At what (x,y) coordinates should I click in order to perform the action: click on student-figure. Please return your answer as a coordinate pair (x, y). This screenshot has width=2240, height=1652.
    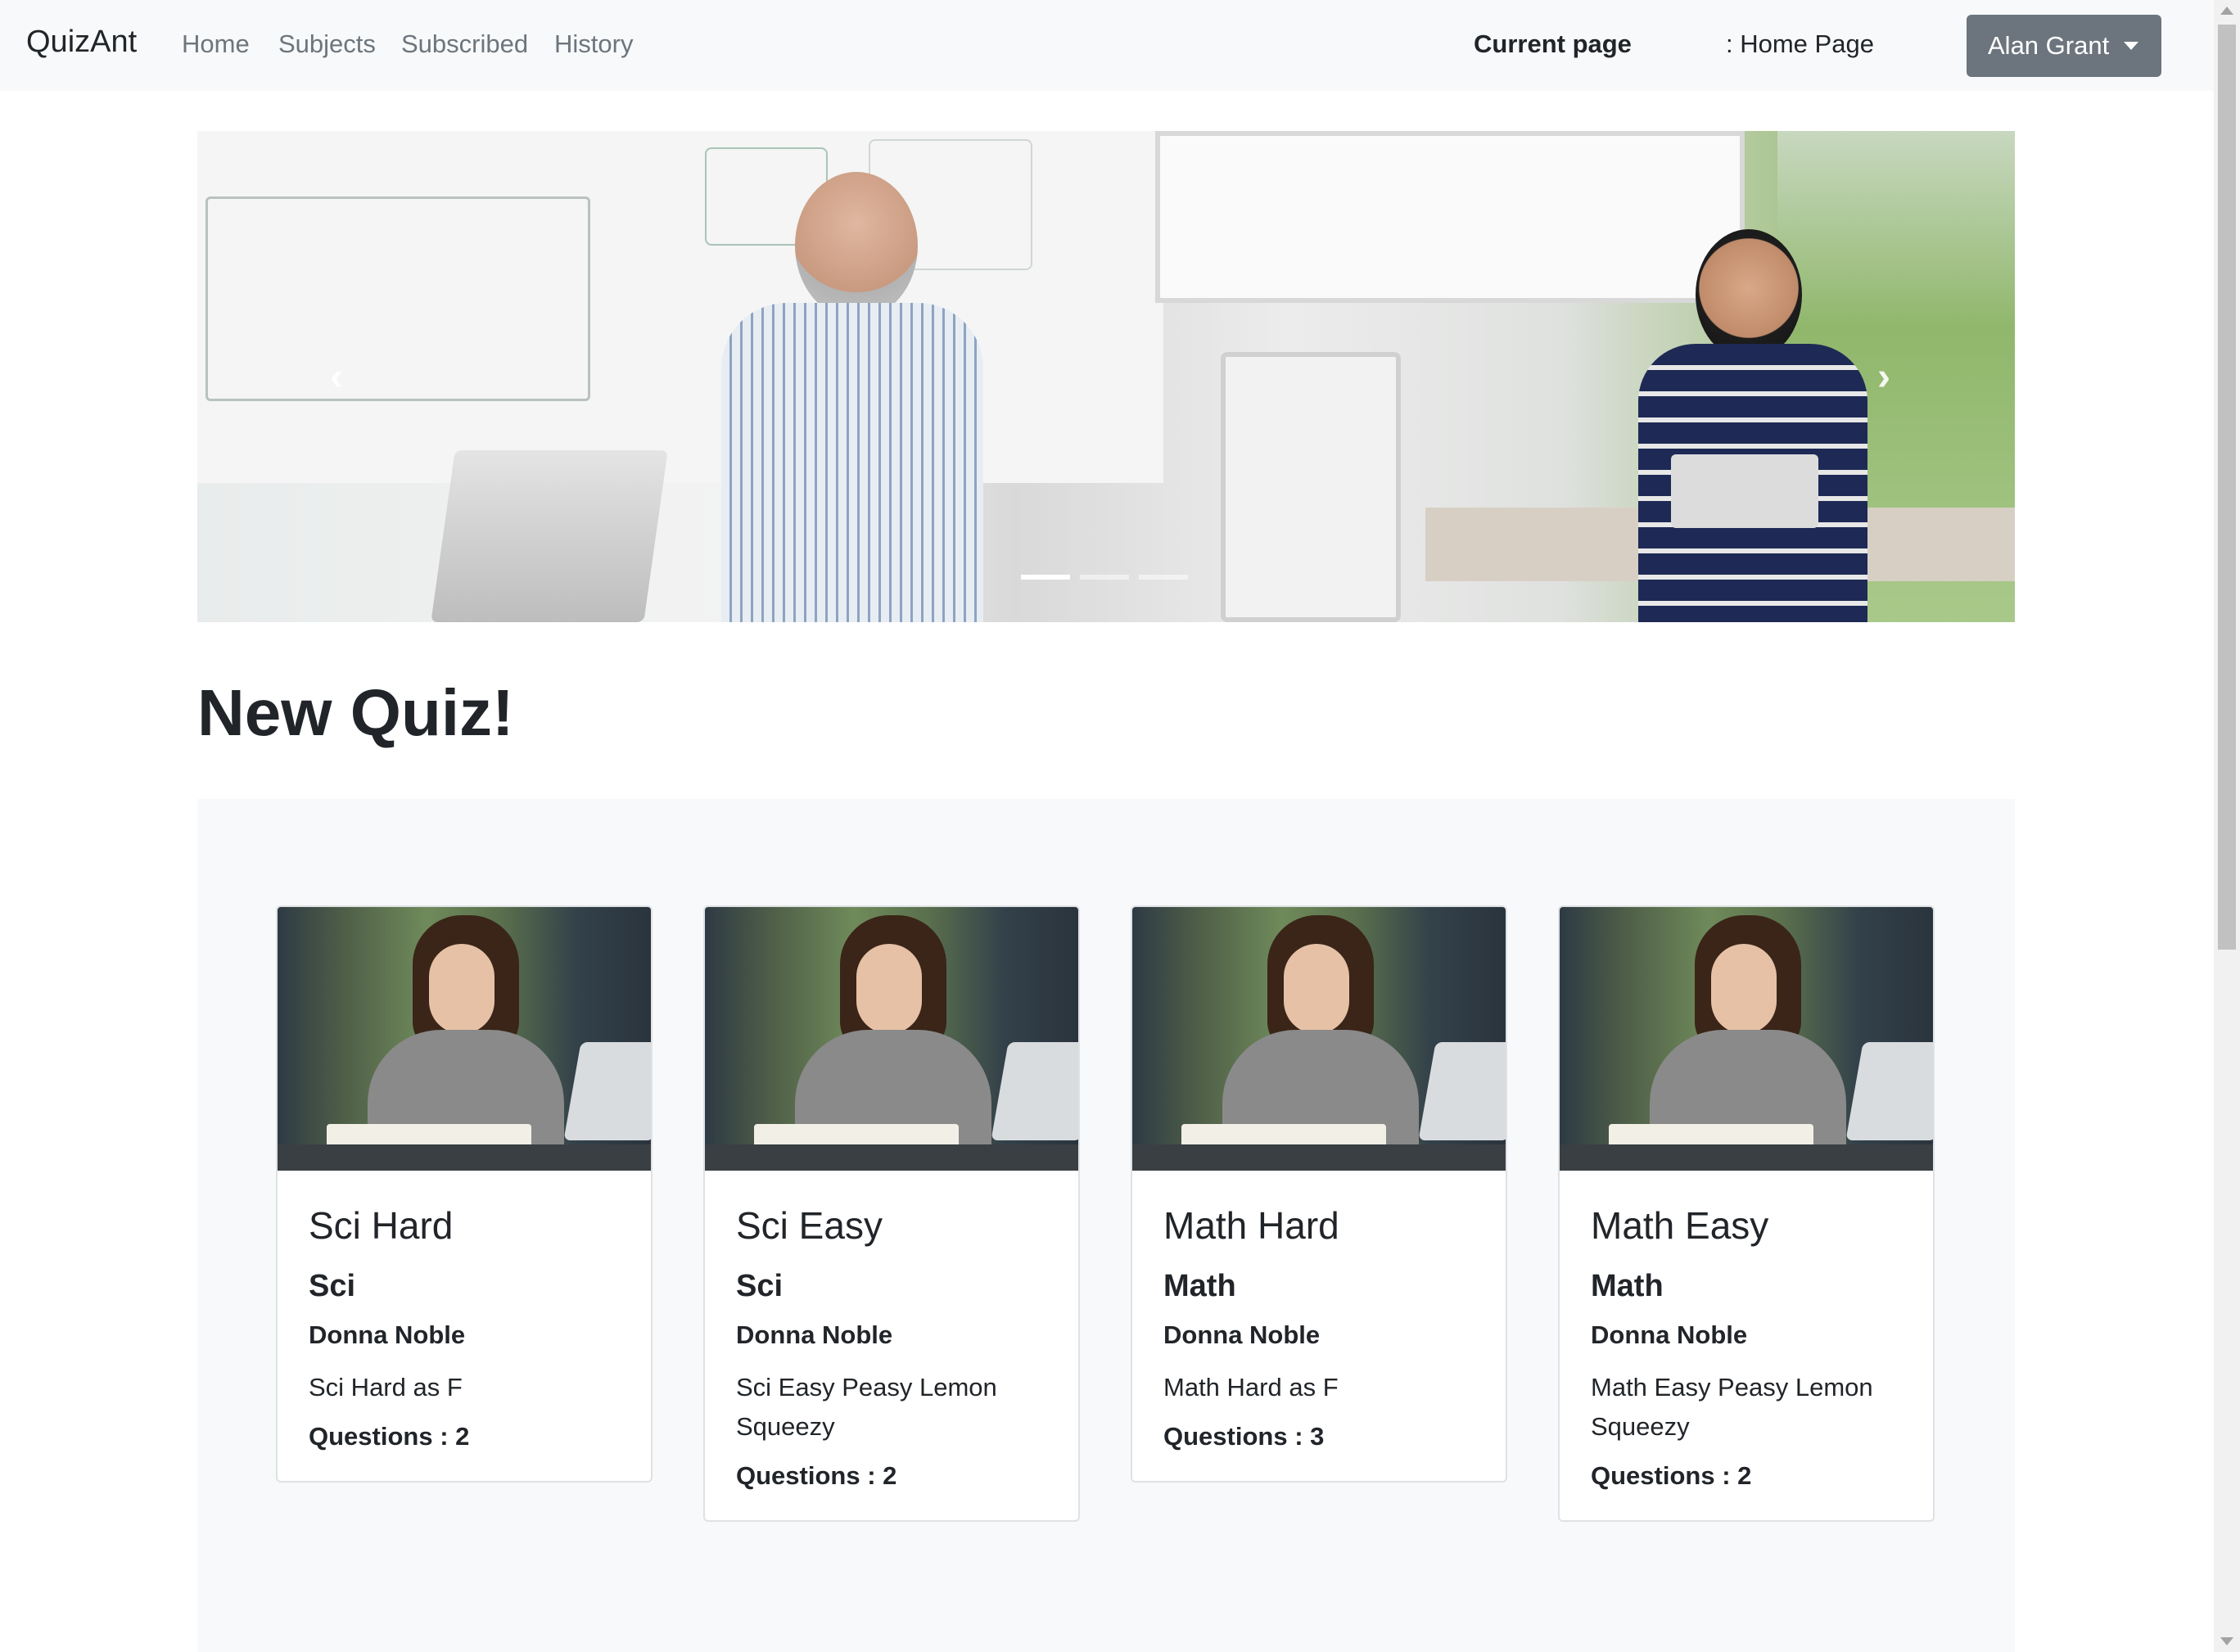
    Looking at the image, I should click on (1752, 425).